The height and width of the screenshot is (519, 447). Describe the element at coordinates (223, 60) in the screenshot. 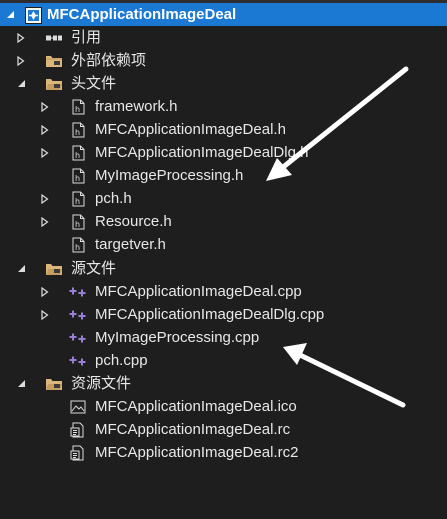

I see `tree-item-external-dependencies: 外部依赖项` at that location.